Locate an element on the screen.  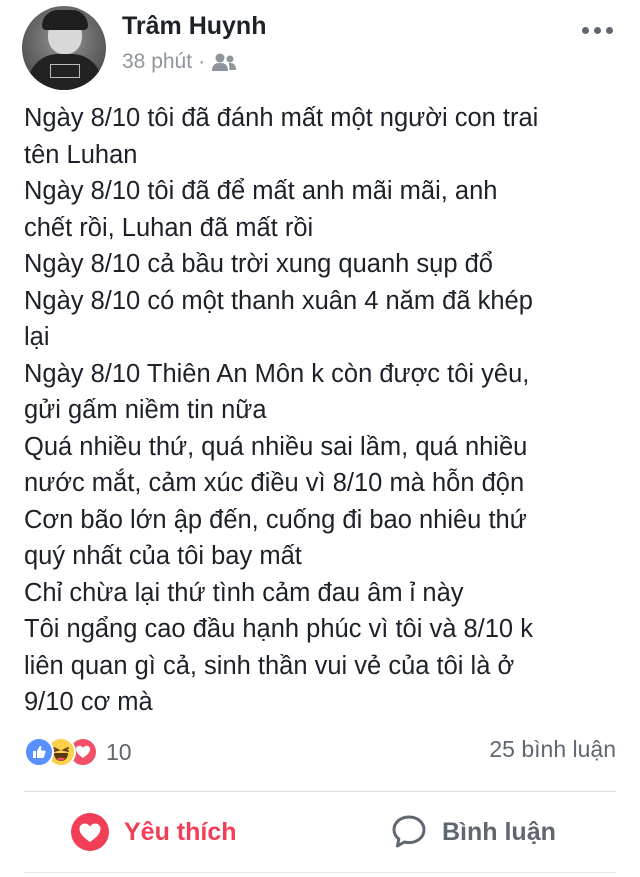
post-text-line: chết rồi, Luhan đã mất rồi is located at coordinates (169, 227).